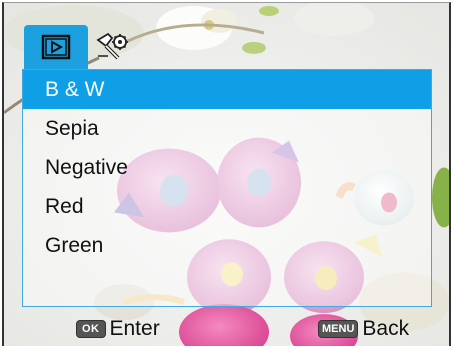 The height and width of the screenshot is (349, 454). What do you see at coordinates (226, 328) in the screenshot?
I see `button-hints: OK Enter MENU Back` at bounding box center [226, 328].